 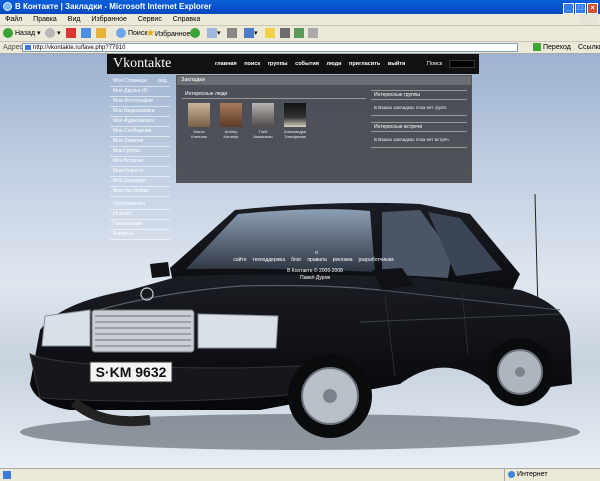 I want to click on menu-favorites: Избранное, so click(x=108, y=19).